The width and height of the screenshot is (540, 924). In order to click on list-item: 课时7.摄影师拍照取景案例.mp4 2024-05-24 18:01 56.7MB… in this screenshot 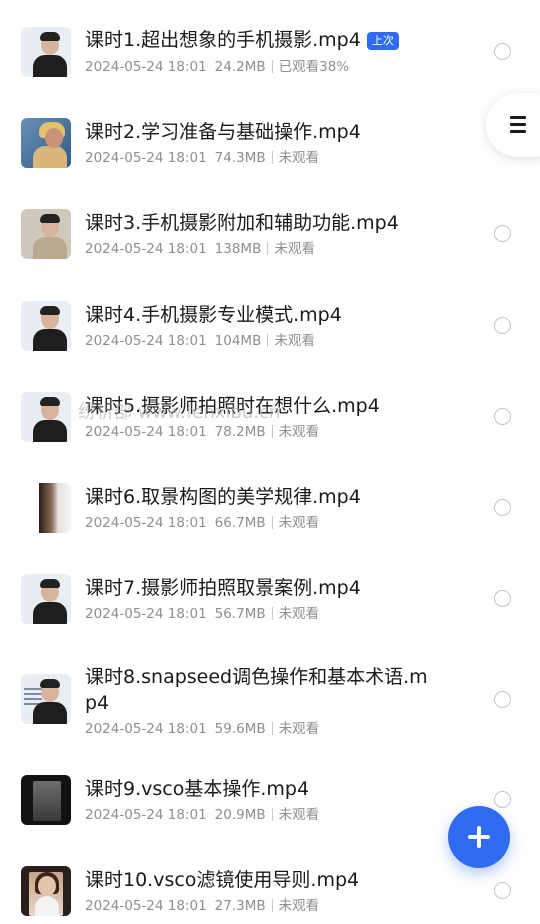, I will do `click(270, 591)`.